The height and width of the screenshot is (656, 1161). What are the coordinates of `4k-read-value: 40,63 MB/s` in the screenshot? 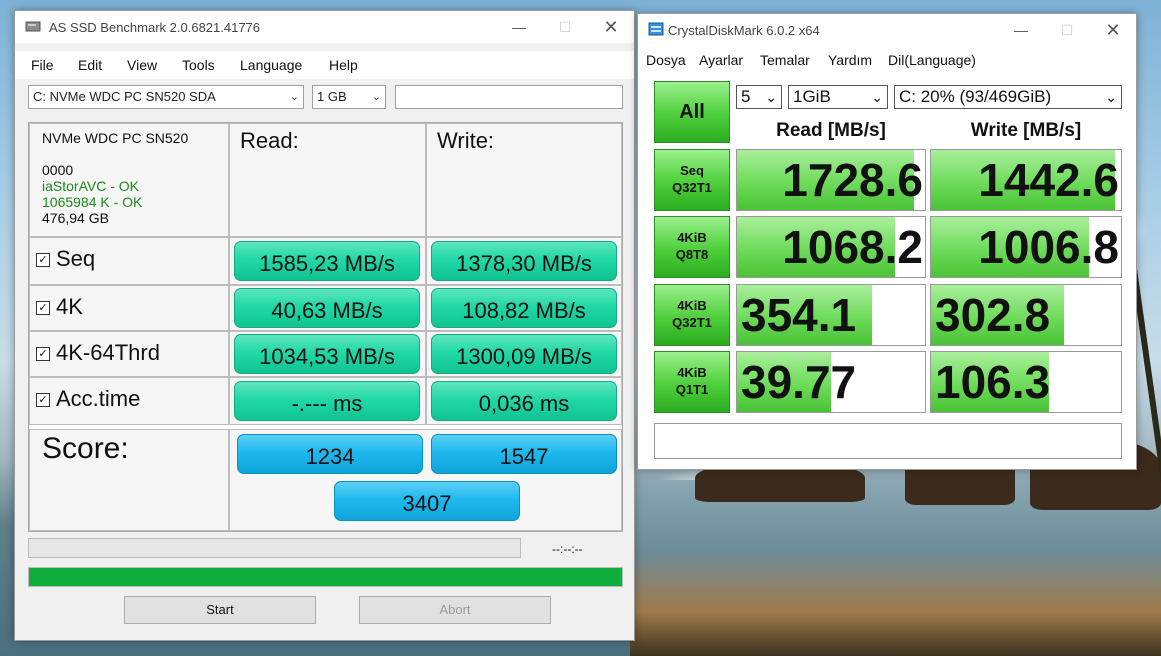 It's located at (327, 308).